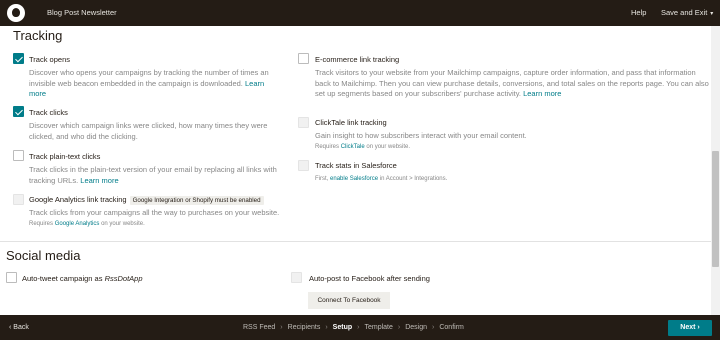 The width and height of the screenshot is (720, 340). What do you see at coordinates (715, 209) in the screenshot?
I see `scrollbar-thumb` at bounding box center [715, 209].